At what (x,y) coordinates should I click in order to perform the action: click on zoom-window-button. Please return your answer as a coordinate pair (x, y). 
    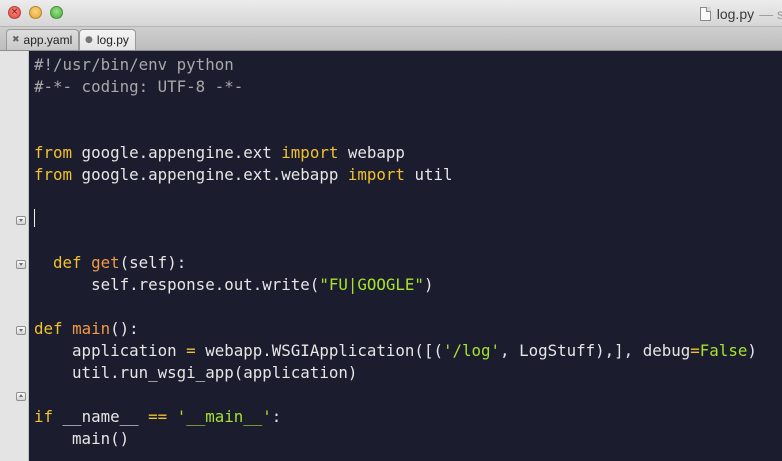
    Looking at the image, I should click on (56, 12).